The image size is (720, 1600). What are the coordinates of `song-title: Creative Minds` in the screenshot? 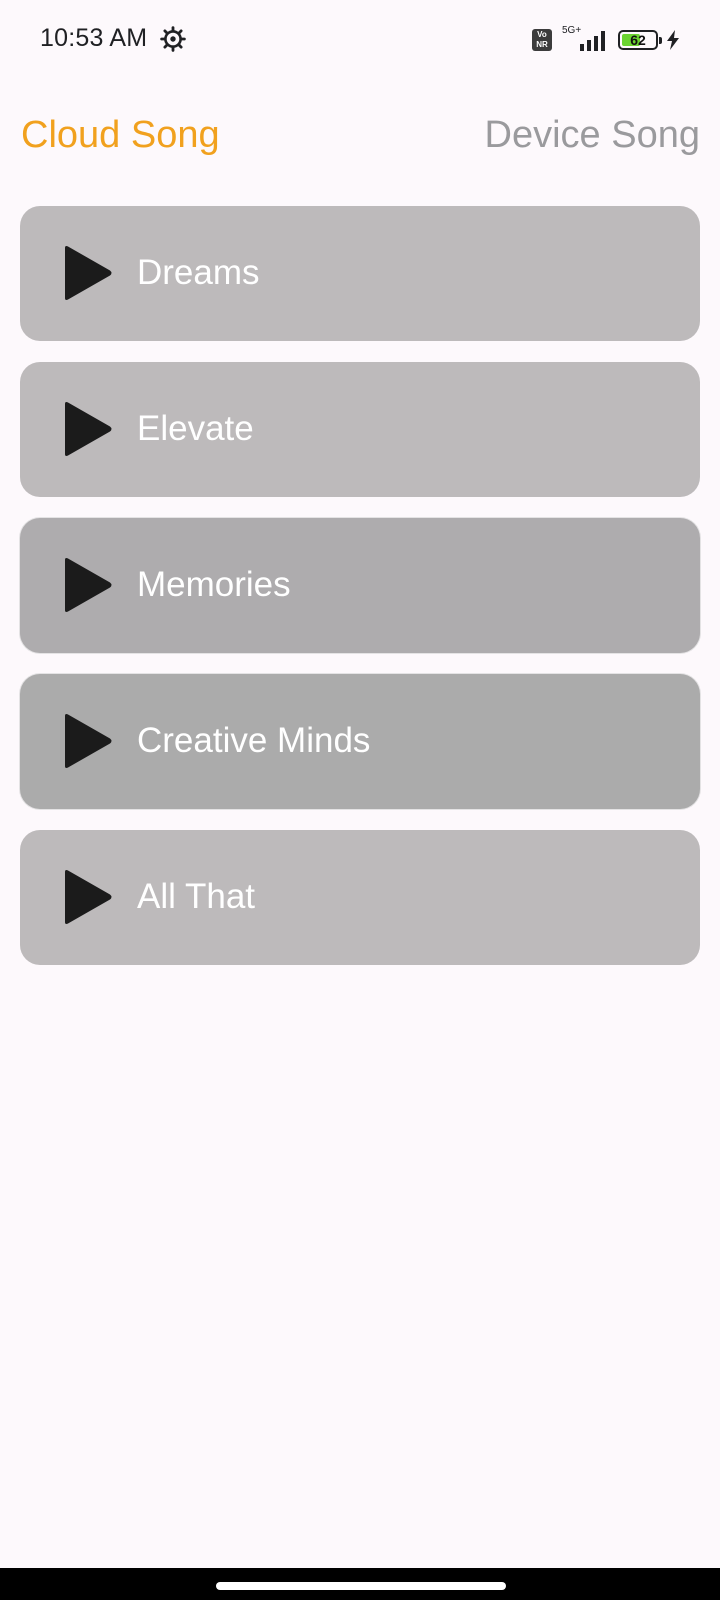 It's located at (254, 740).